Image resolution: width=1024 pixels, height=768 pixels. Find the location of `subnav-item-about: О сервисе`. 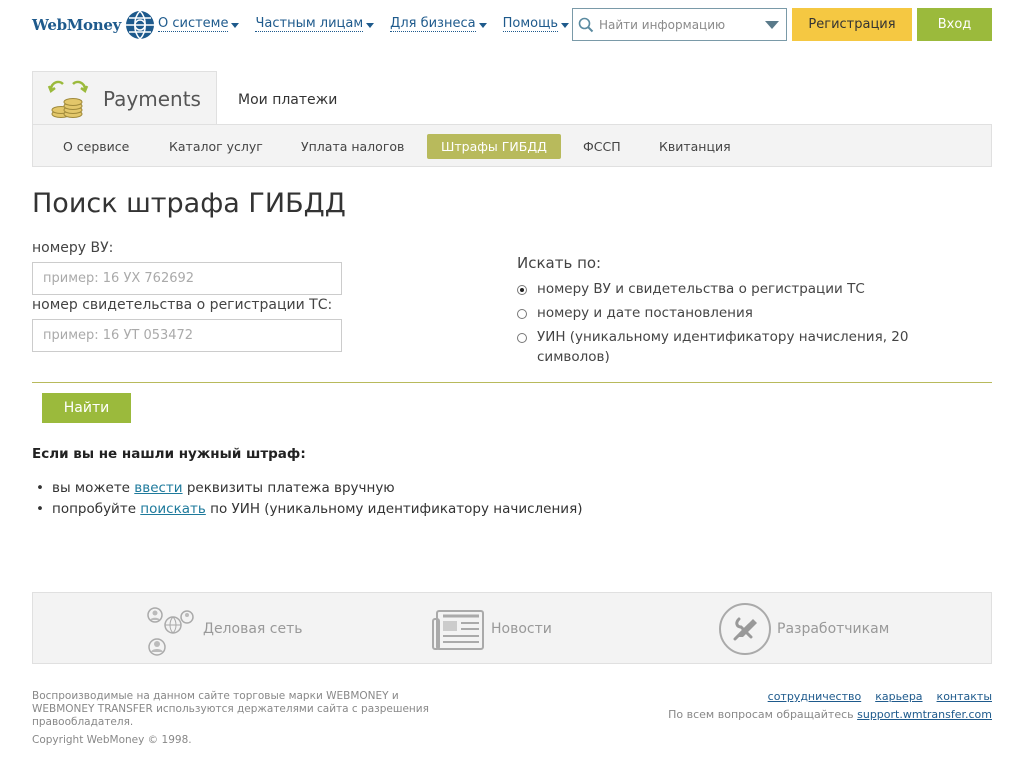

subnav-item-about: О сервисе is located at coordinates (96, 146).